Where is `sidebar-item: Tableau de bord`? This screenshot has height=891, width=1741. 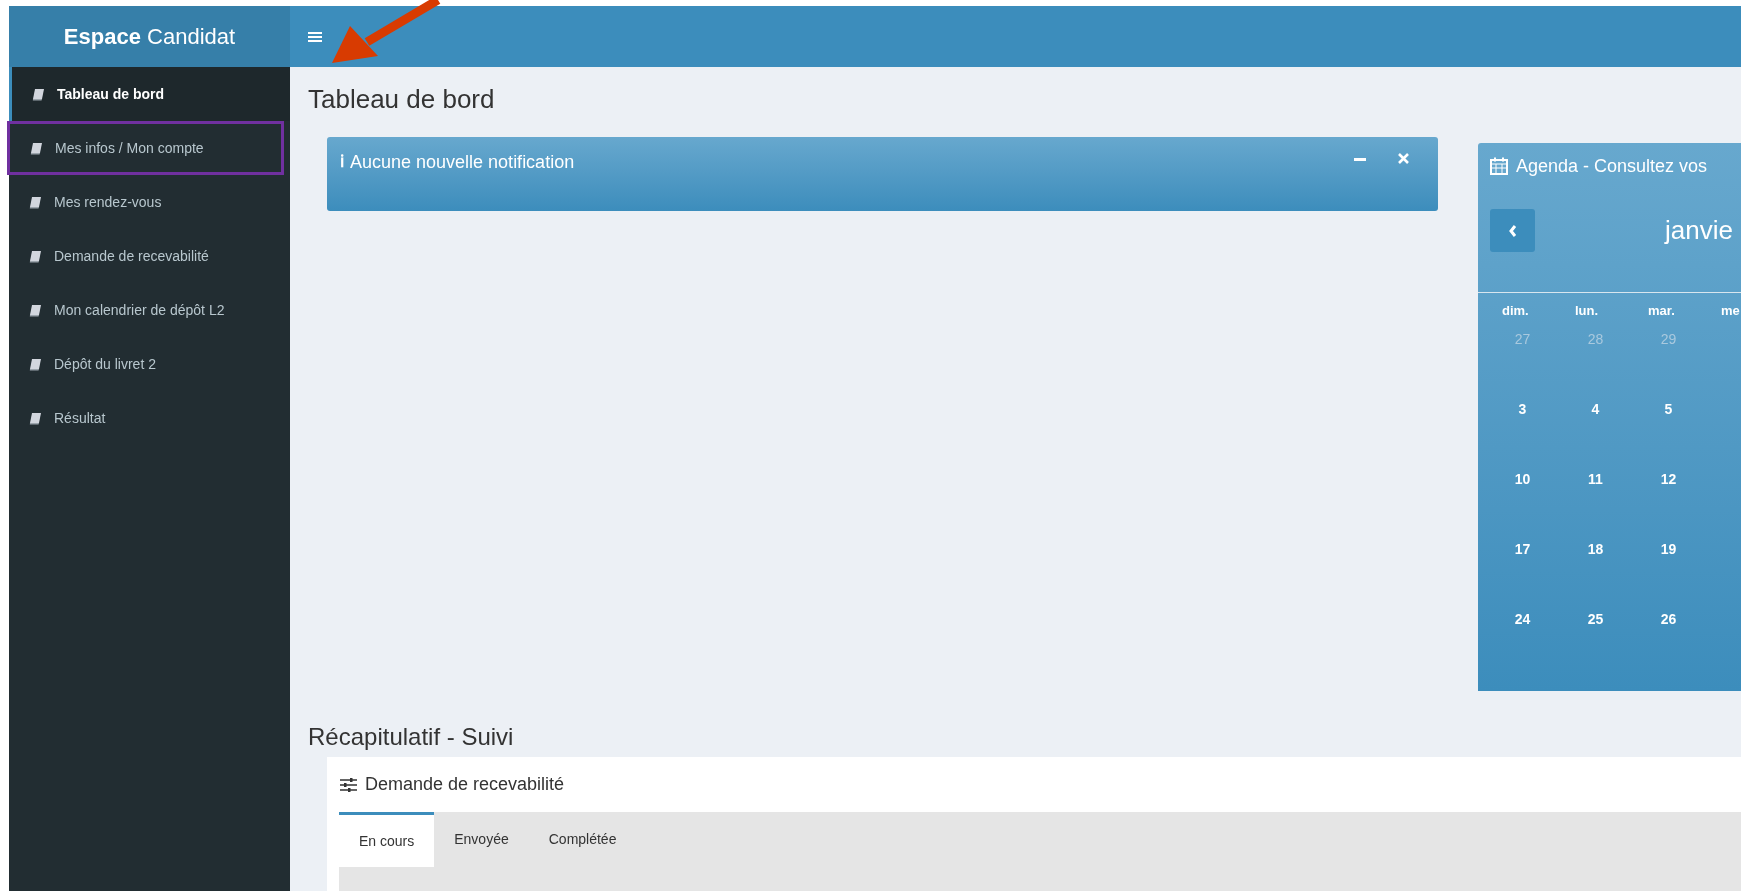
sidebar-item: Tableau de bord is located at coordinates (149, 94).